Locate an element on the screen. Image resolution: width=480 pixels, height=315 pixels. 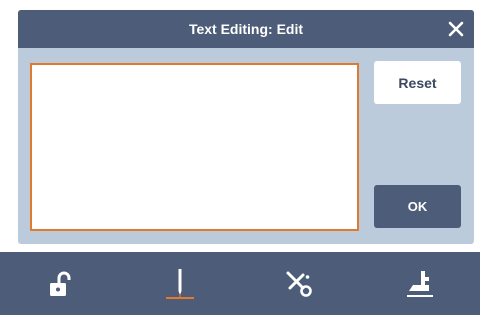
presser-foot-icon is located at coordinates (420, 283).